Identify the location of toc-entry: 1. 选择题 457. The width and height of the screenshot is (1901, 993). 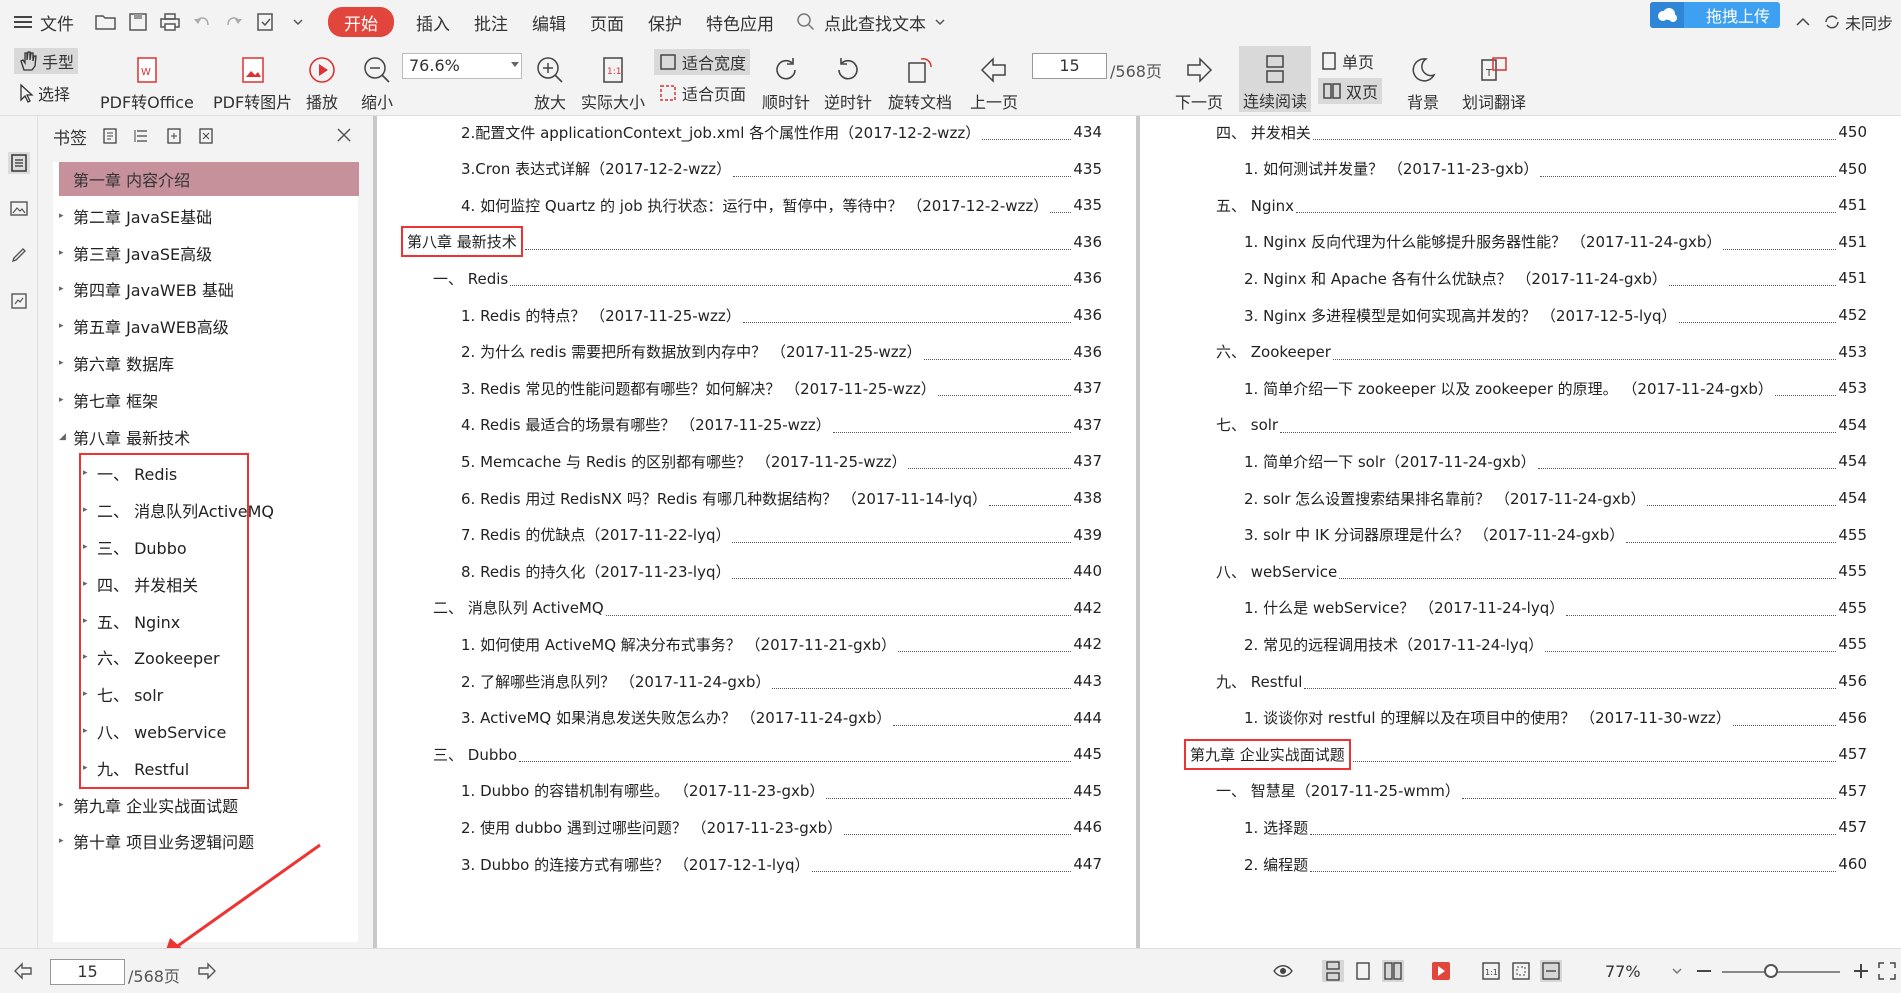
(1555, 827).